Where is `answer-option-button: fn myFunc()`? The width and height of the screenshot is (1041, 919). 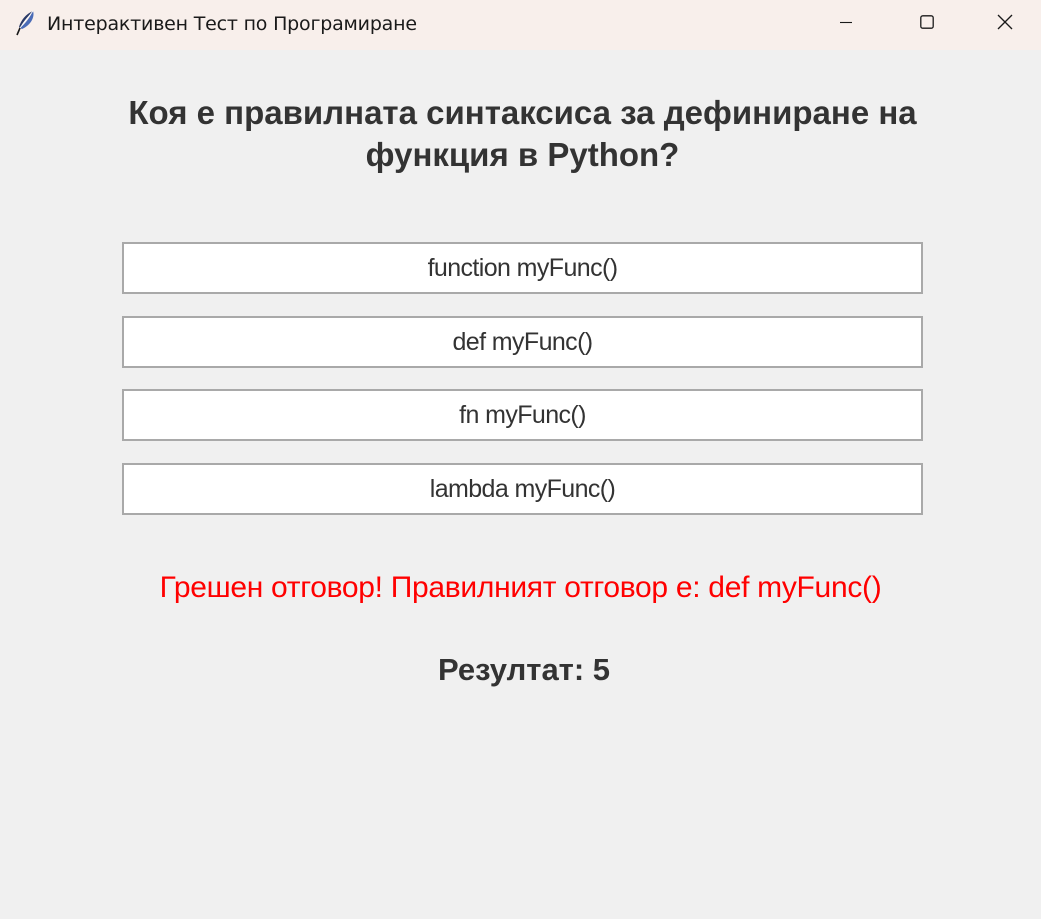 answer-option-button: fn myFunc() is located at coordinates (522, 415).